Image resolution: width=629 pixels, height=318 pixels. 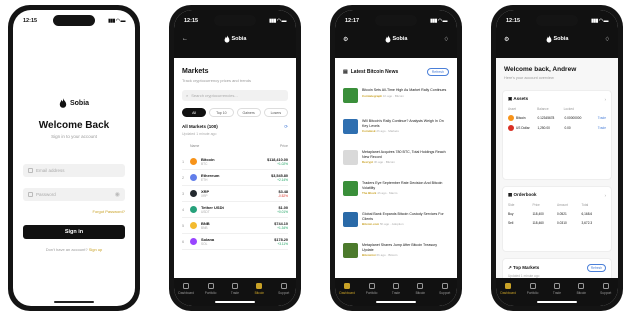 I want to click on tab-label: Portfolio, so click(x=210, y=293).